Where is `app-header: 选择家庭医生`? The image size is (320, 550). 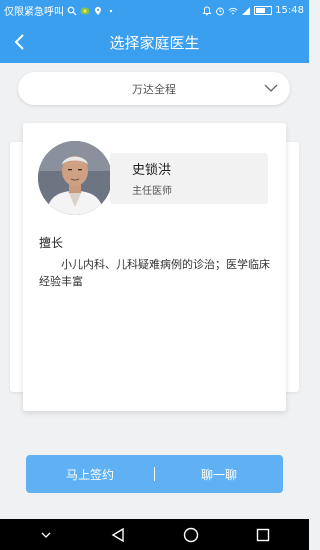 app-header: 选择家庭医生 is located at coordinates (154, 42).